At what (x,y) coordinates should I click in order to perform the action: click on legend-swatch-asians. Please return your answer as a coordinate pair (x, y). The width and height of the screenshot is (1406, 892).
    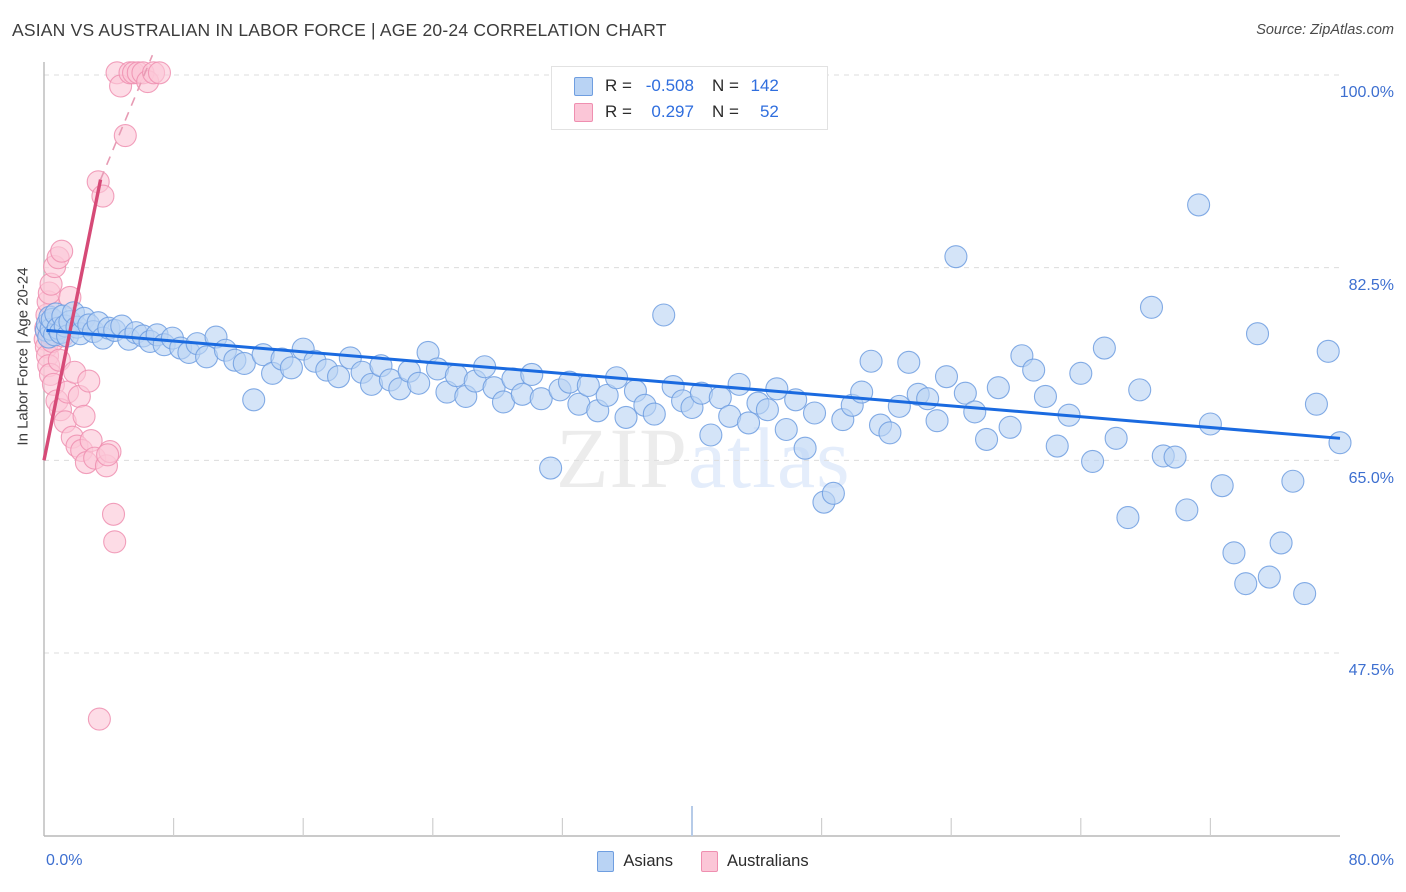
    Looking at the image, I should click on (583, 86).